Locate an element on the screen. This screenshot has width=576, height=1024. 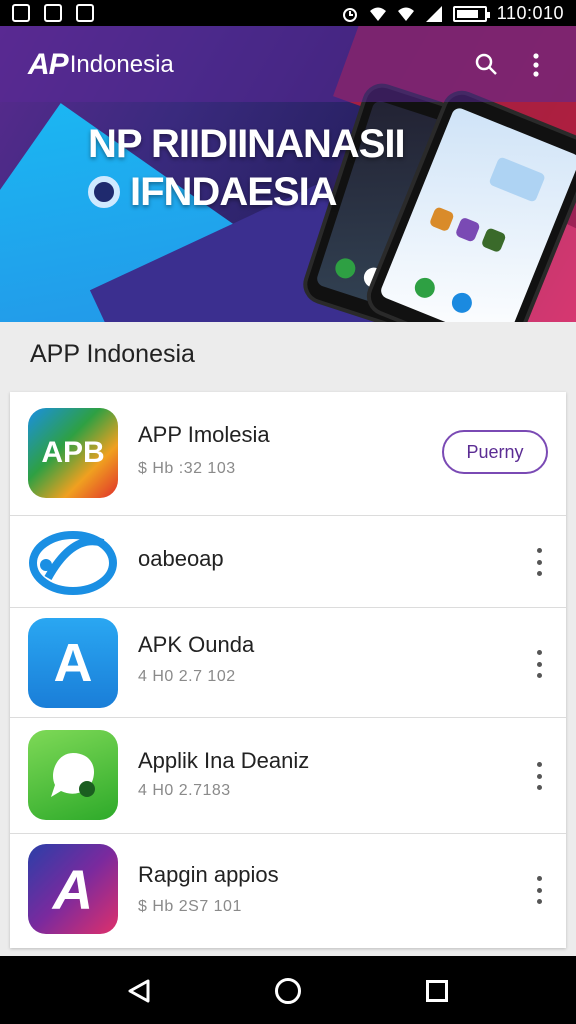
app-icon: APB is located at coordinates (73, 453).